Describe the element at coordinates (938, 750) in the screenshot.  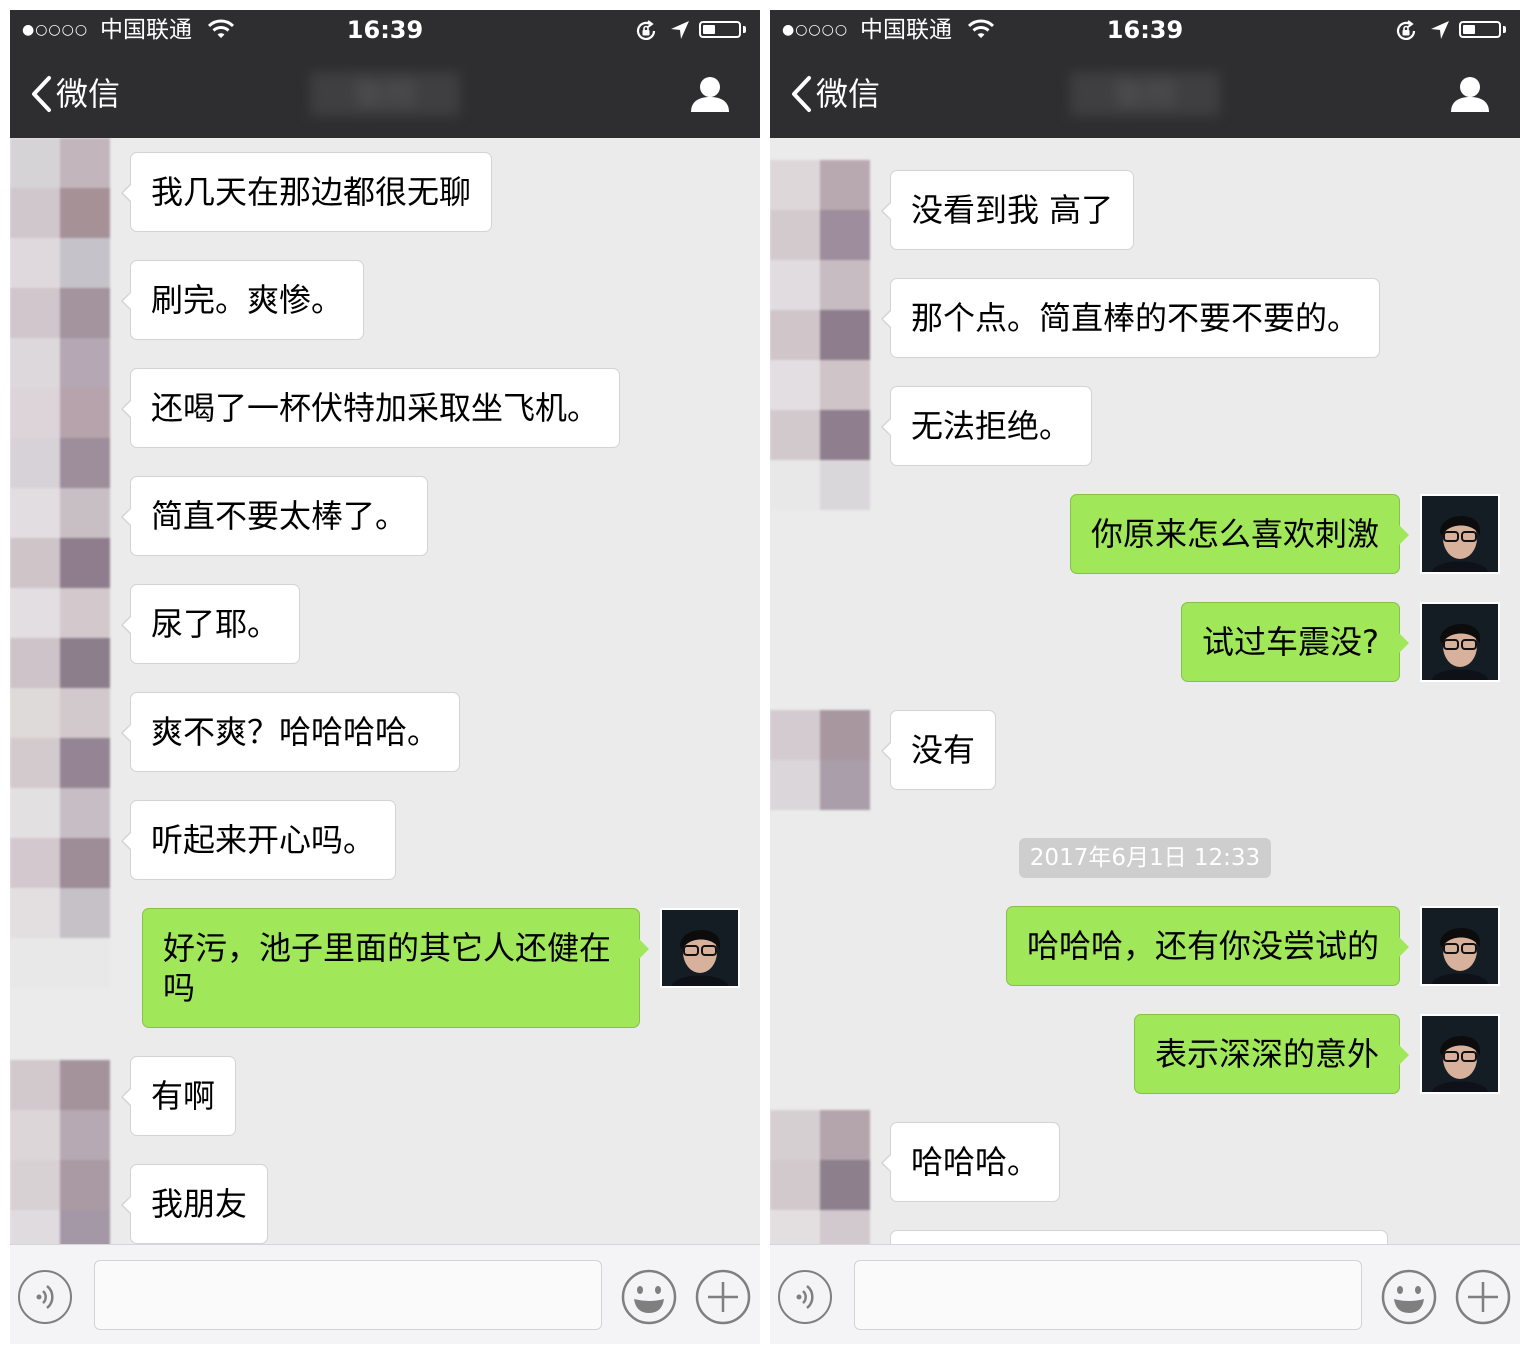
I see `message-bubble: 没有` at that location.